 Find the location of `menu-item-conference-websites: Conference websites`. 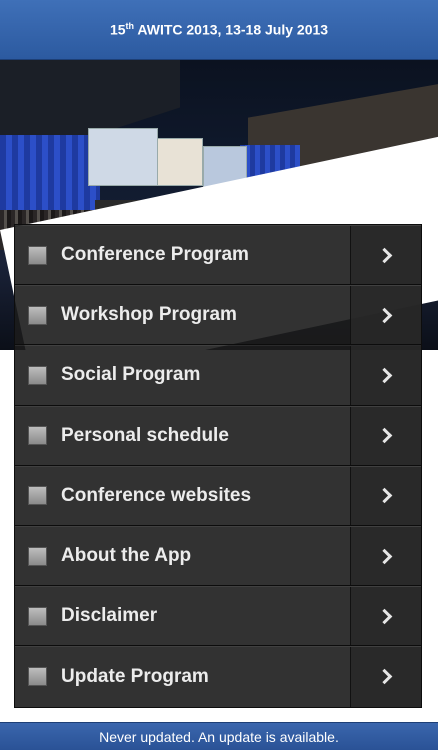

menu-item-conference-websites: Conference websites is located at coordinates (218, 495).